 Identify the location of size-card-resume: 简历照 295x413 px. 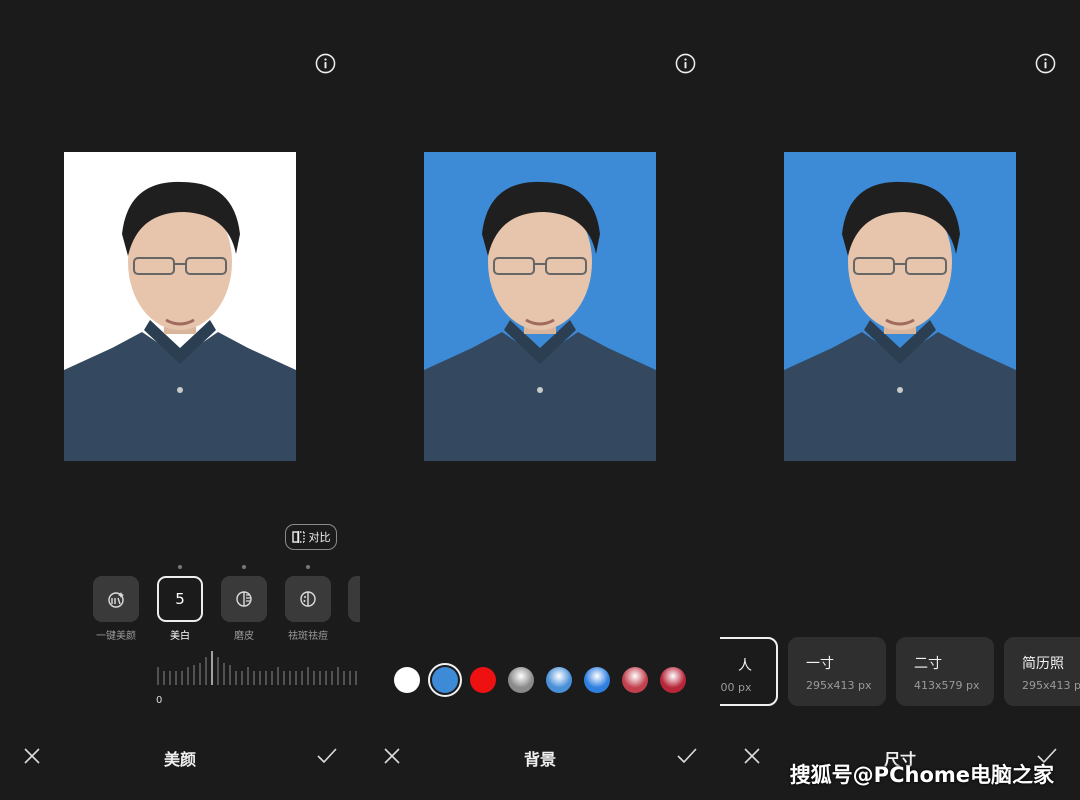
(1042, 671).